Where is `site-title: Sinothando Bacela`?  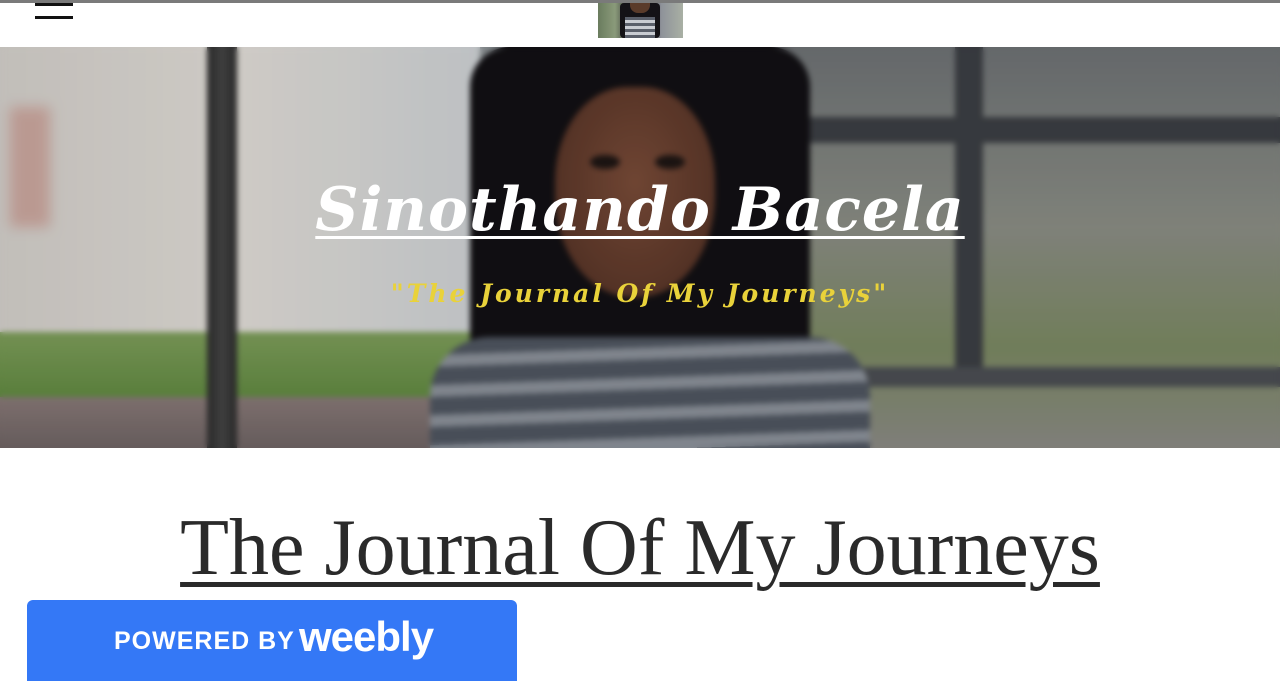 site-title: Sinothando Bacela is located at coordinates (640, 210).